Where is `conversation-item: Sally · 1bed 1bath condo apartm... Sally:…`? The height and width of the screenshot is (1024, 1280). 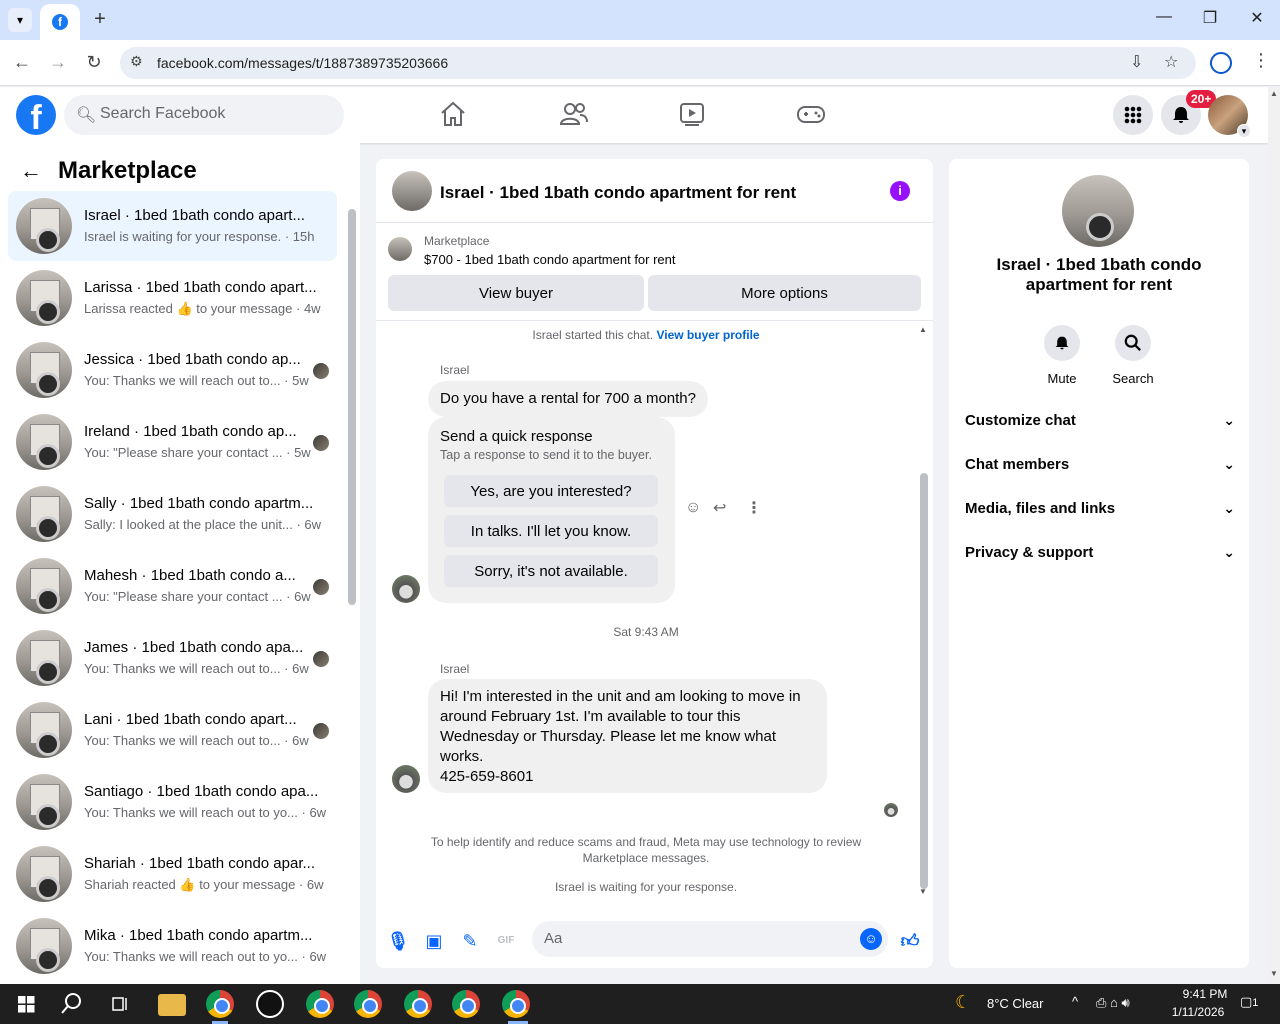 conversation-item: Sally · 1bed 1bath condo apartm... Sally:… is located at coordinates (172, 514).